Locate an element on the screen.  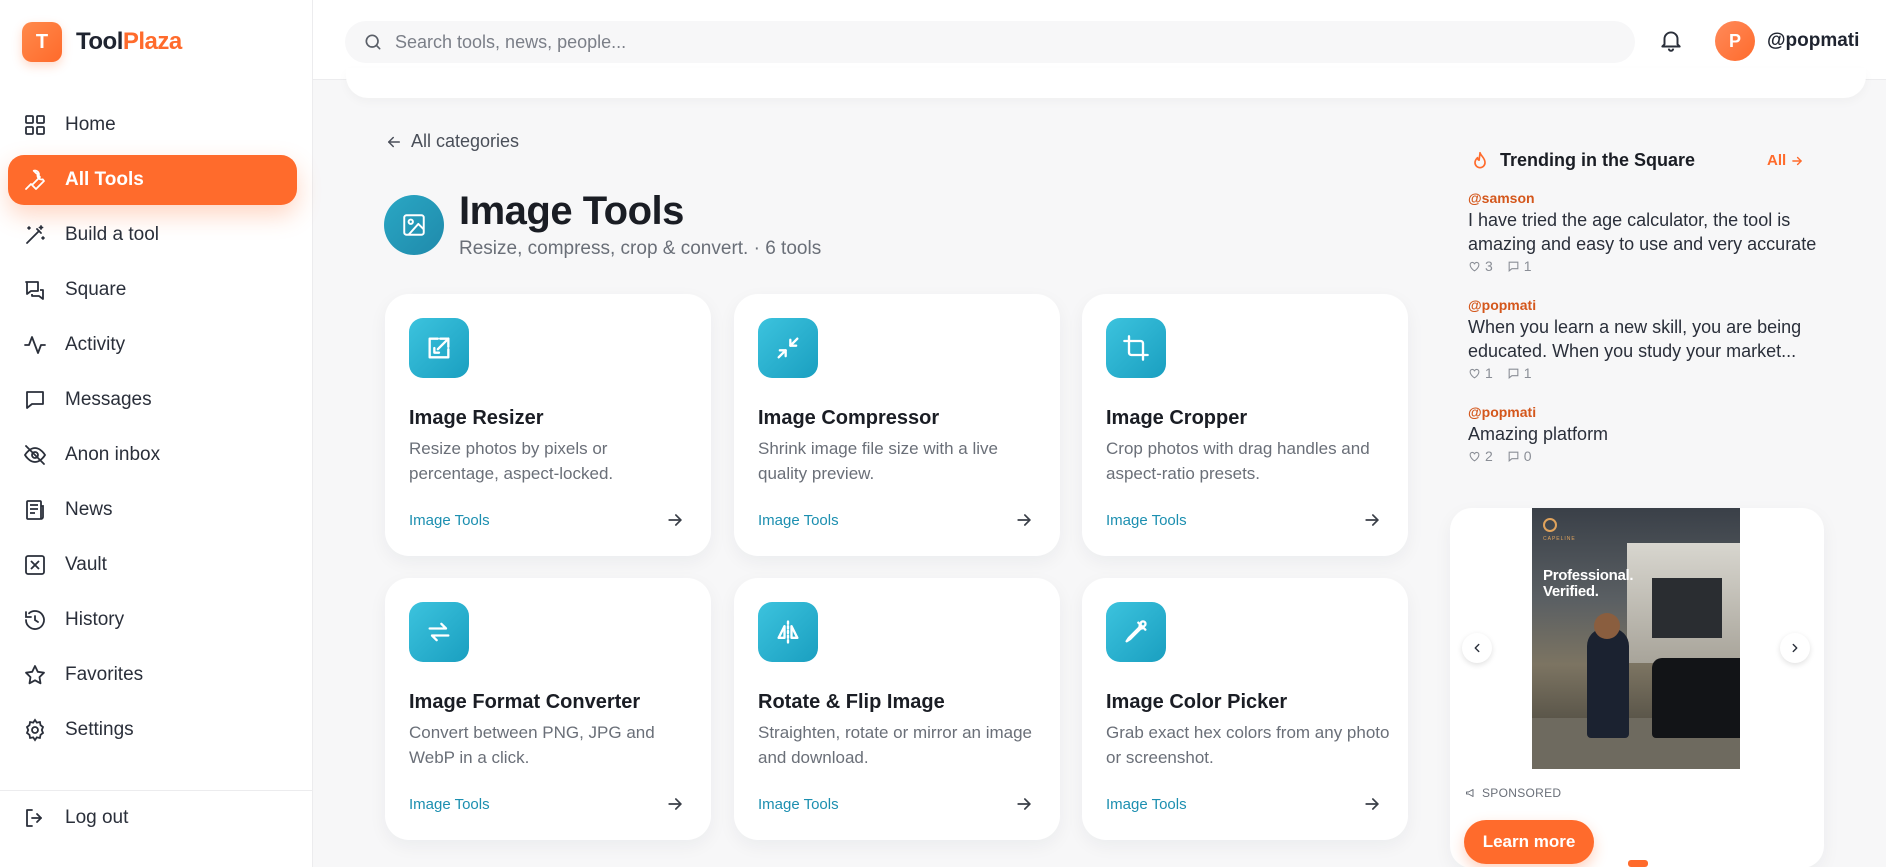
convert-icon is located at coordinates (439, 632).